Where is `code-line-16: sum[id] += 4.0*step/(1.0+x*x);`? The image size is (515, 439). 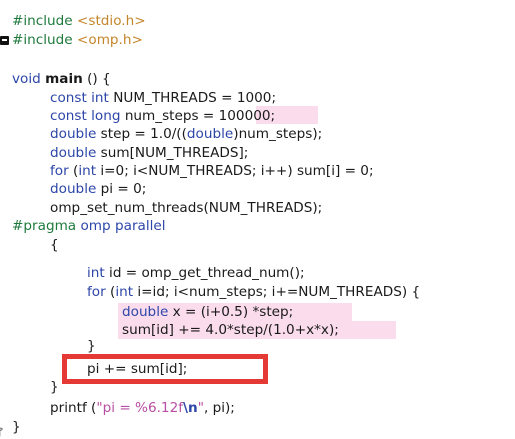
code-line-16: sum[id] += 4.0*step/(1.0+x*x); is located at coordinates (230, 330).